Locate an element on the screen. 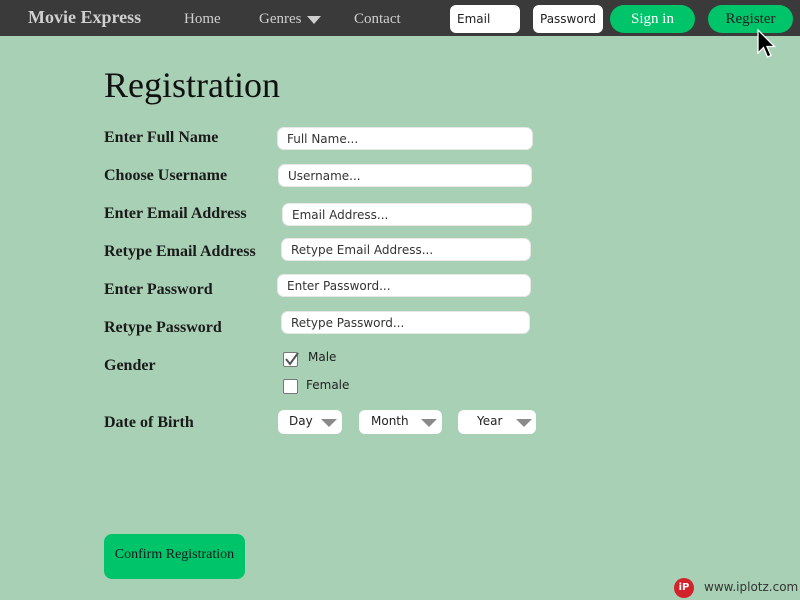 The height and width of the screenshot is (600, 800). nav-link-contact: Contact is located at coordinates (377, 19).